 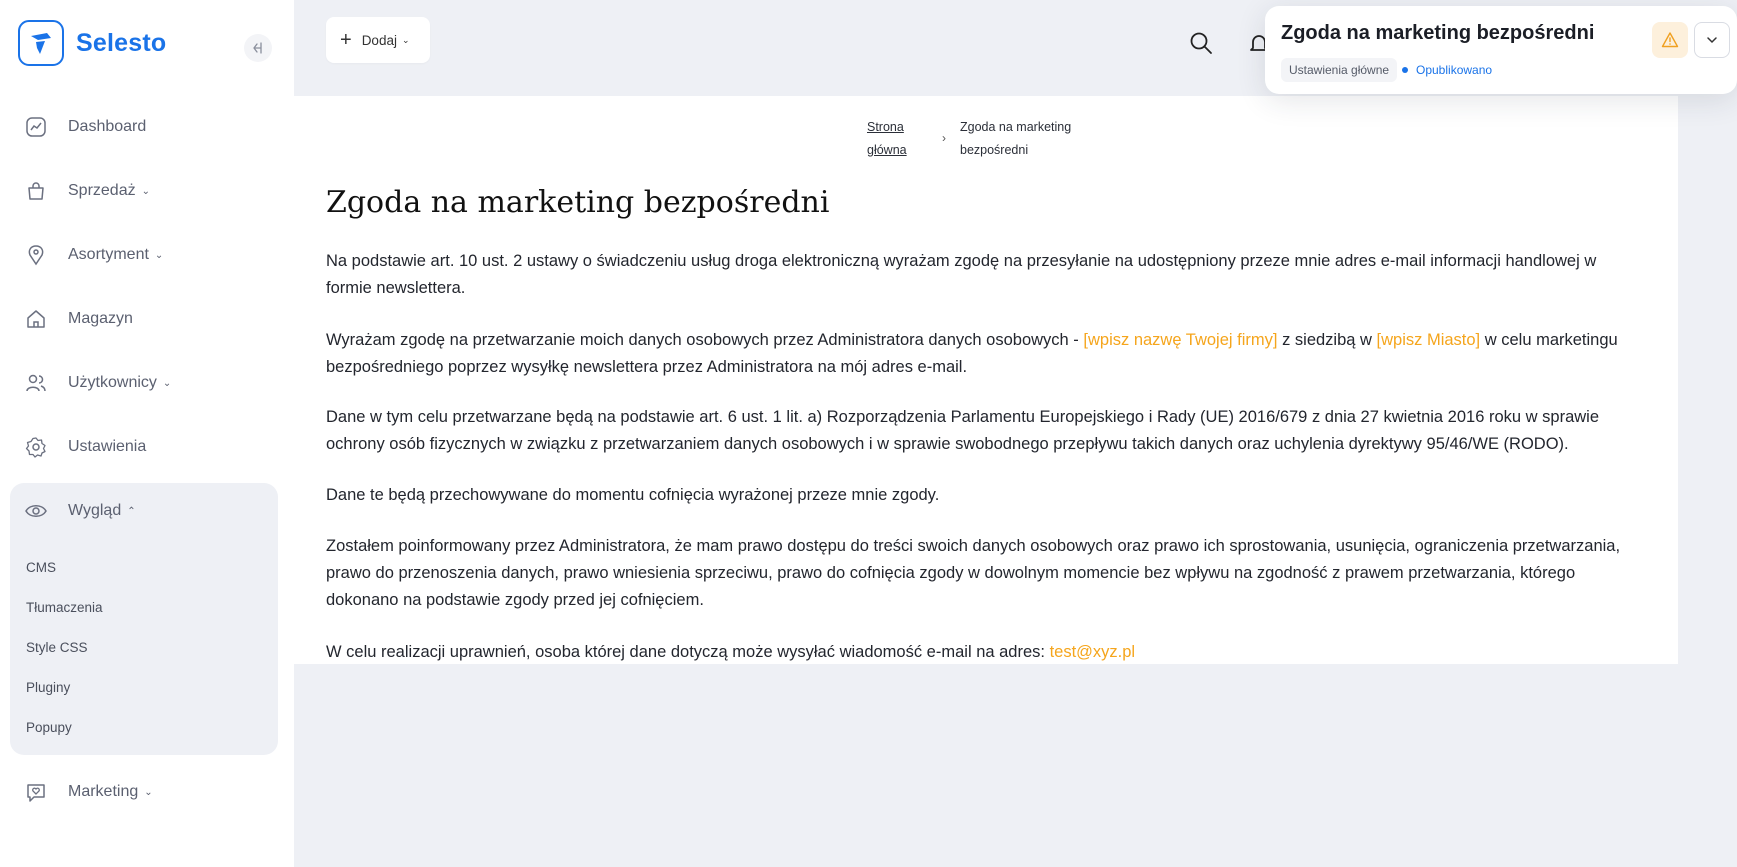 I want to click on page-title: Zgoda na marketing bezpośredni, so click(x=578, y=202).